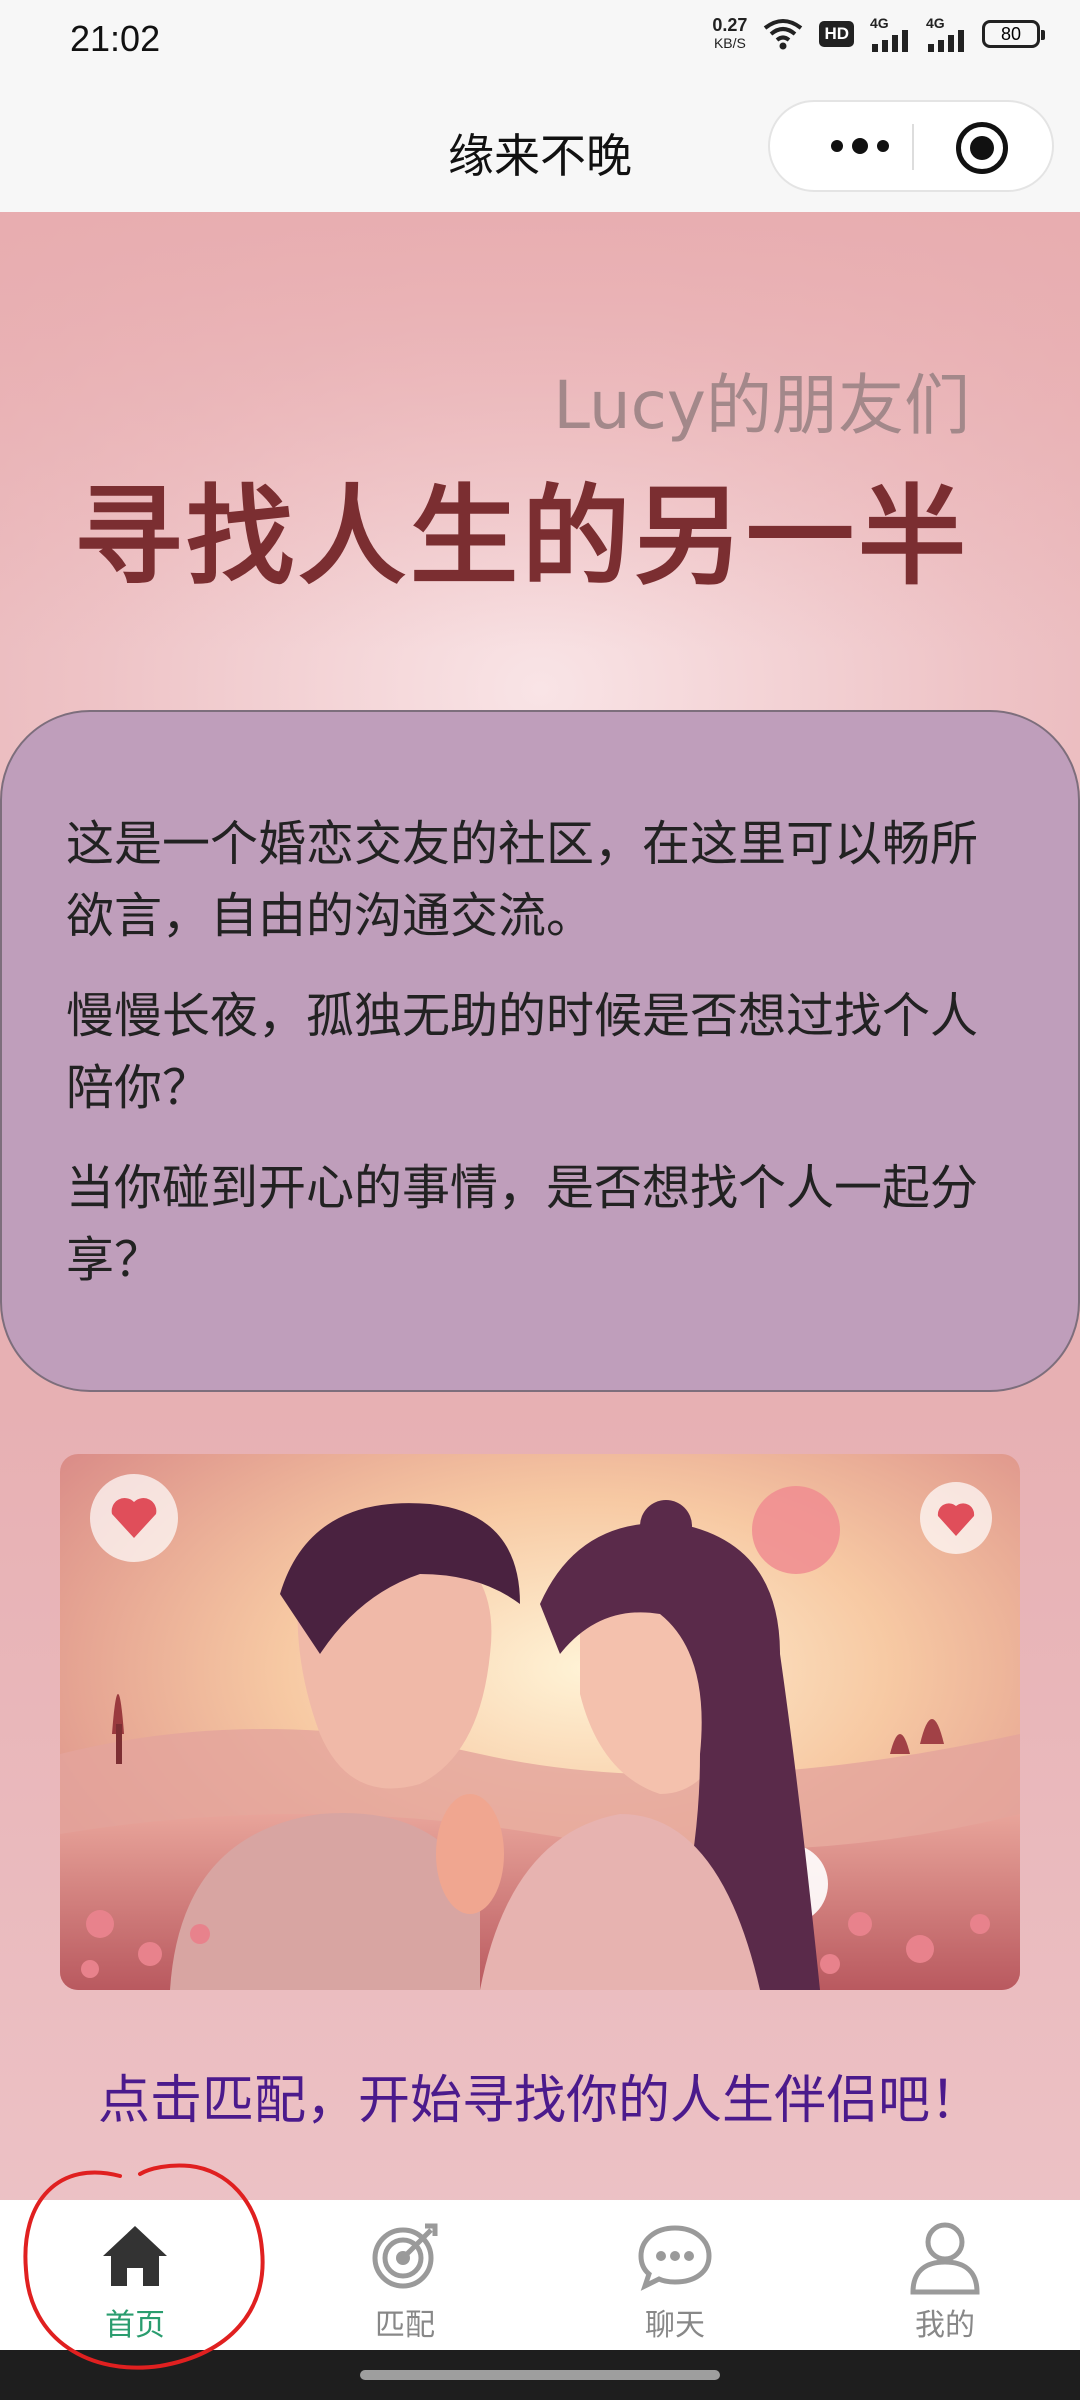  Describe the element at coordinates (761, 405) in the screenshot. I see `subtitle: Lucy的朋友们` at that location.